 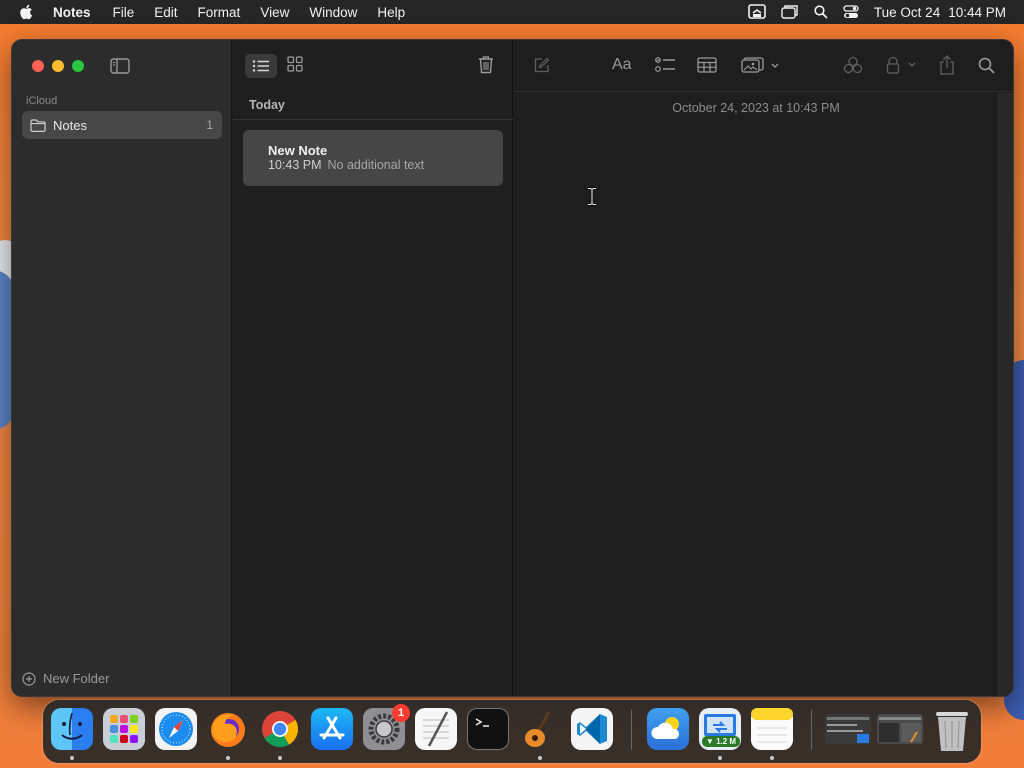 What do you see at coordinates (28, 12) in the screenshot?
I see `apple-menu-icon` at bounding box center [28, 12].